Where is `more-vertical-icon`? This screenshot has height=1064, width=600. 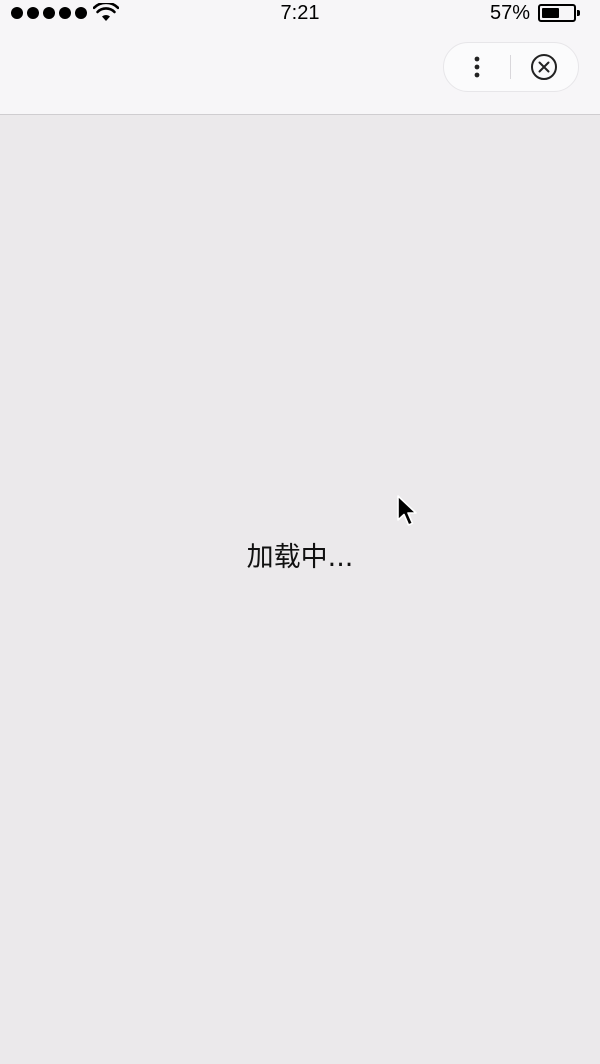
more-vertical-icon is located at coordinates (477, 67).